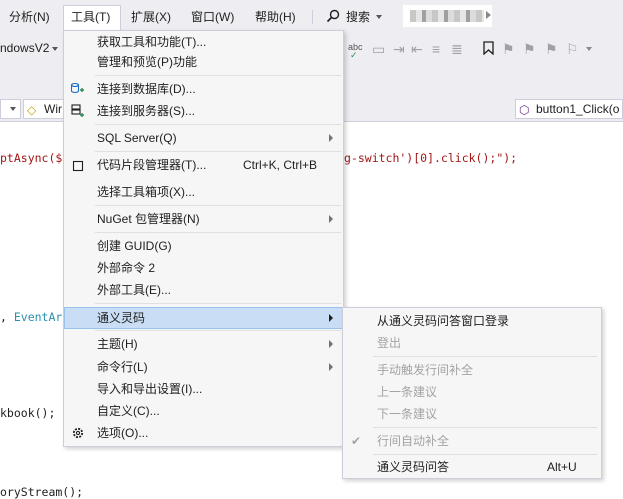 This screenshot has width=623, height=499. Describe the element at coordinates (117, 344) in the screenshot. I see `menu-item-label: 主题(H)` at that location.